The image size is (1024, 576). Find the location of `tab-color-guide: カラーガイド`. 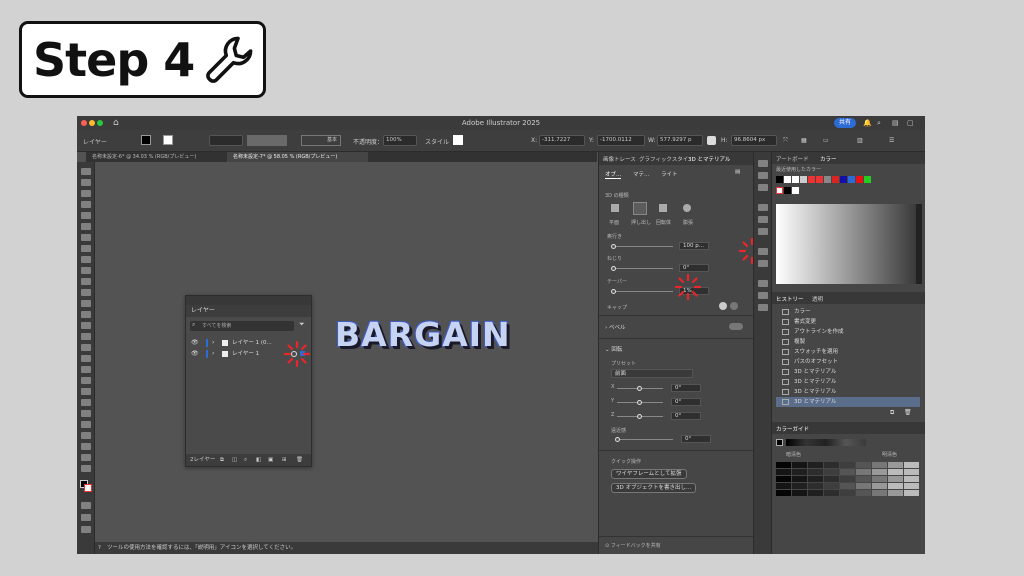

tab-color-guide: カラーガイド is located at coordinates (792, 429).